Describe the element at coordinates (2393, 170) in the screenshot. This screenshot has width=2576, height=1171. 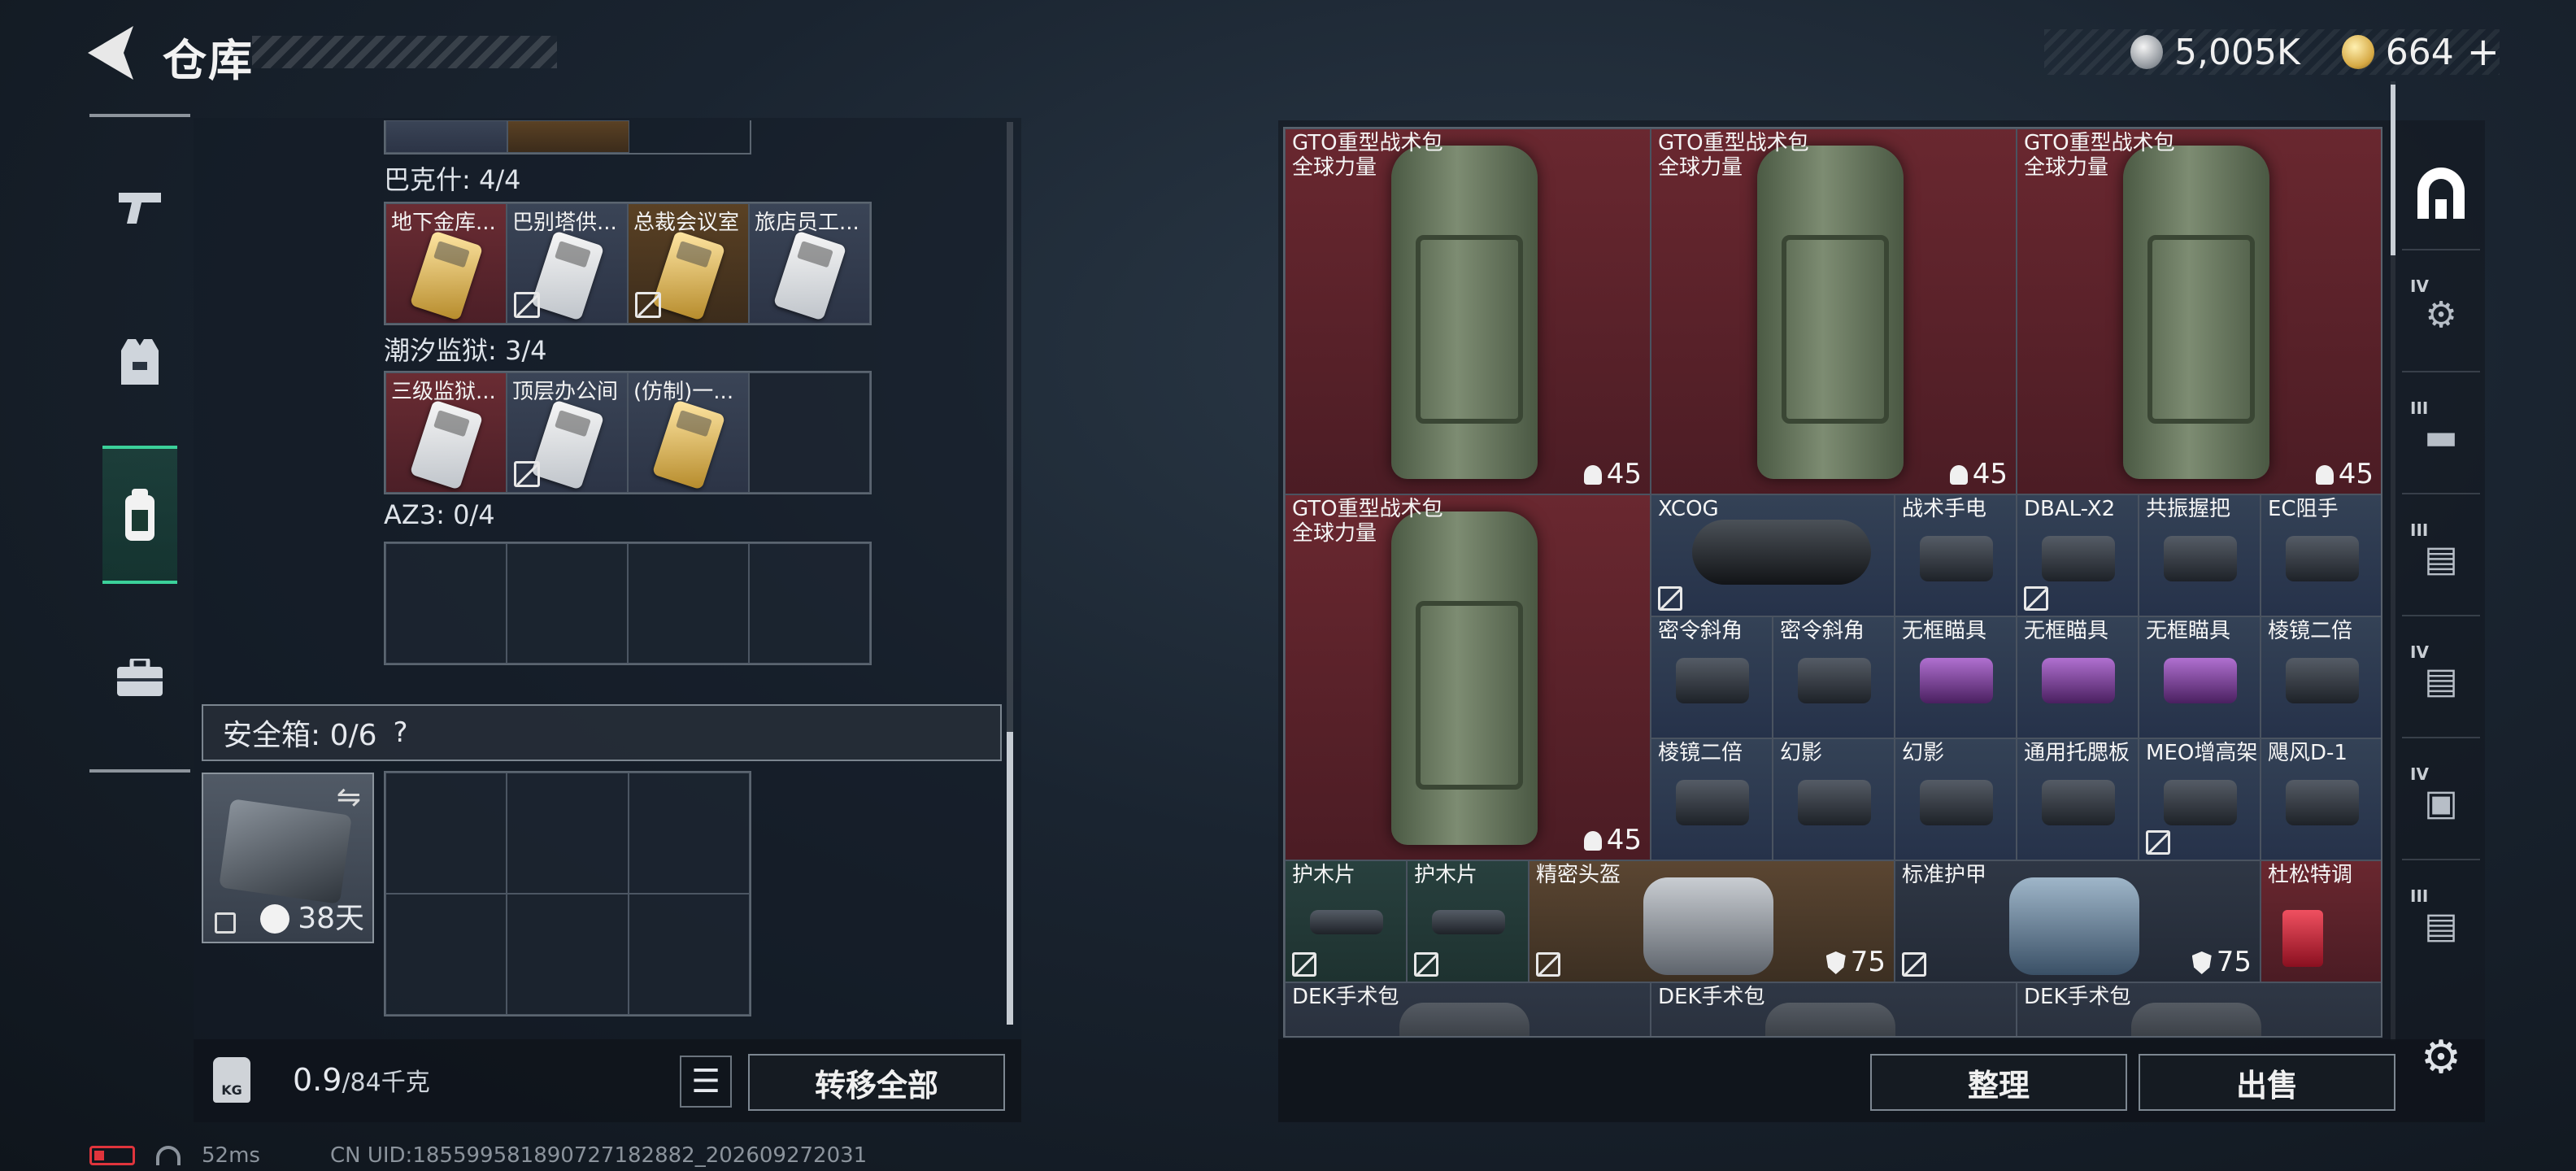
I see `stash-scrollbar-thumb` at that location.